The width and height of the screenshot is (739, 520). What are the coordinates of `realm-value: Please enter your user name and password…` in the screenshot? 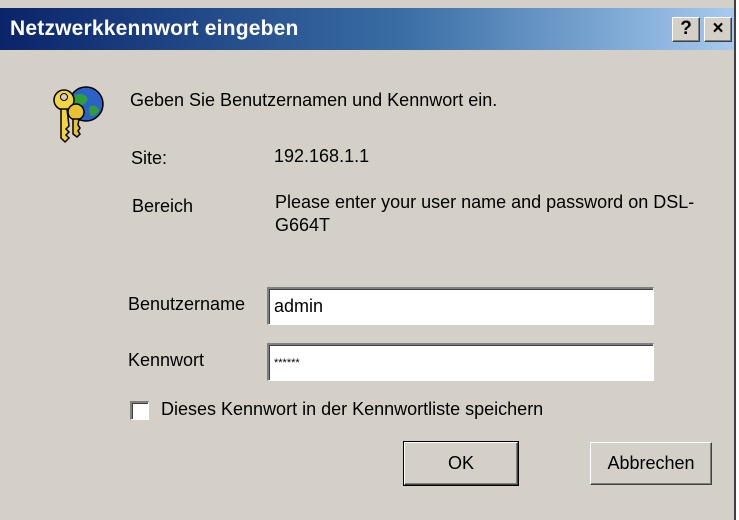 It's located at (485, 213).